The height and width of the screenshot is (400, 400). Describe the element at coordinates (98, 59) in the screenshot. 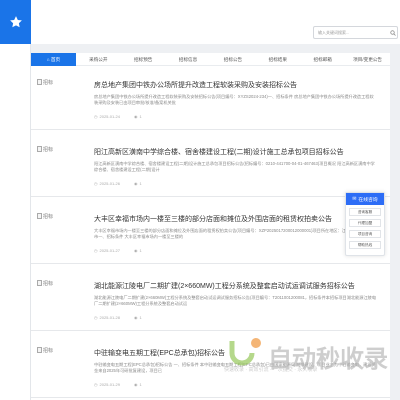

I see `nav-procurement: 采购公开` at that location.